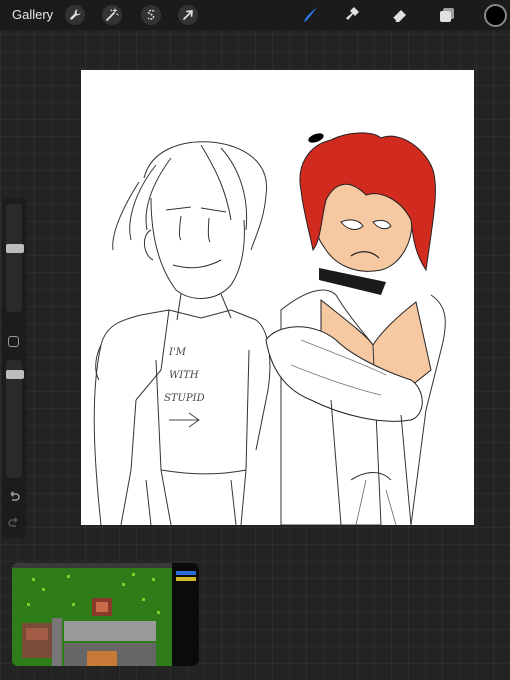 This screenshot has height=680, width=510. I want to click on game-screenshot-thumbnail, so click(105, 614).